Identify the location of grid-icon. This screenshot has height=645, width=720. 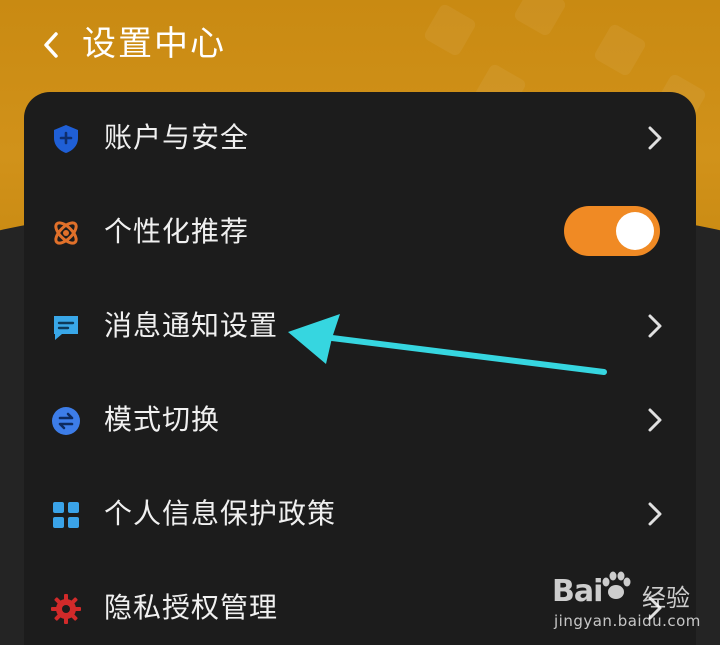
(66, 515).